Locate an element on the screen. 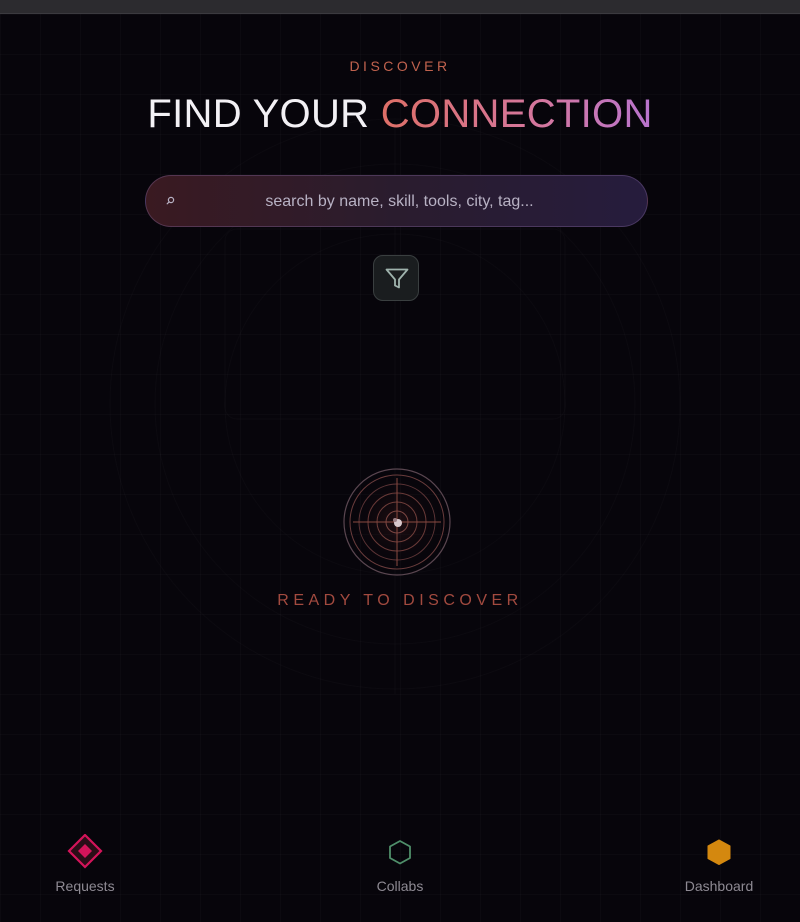 This screenshot has height=922, width=800. hexagon-filled-icon is located at coordinates (719, 852).